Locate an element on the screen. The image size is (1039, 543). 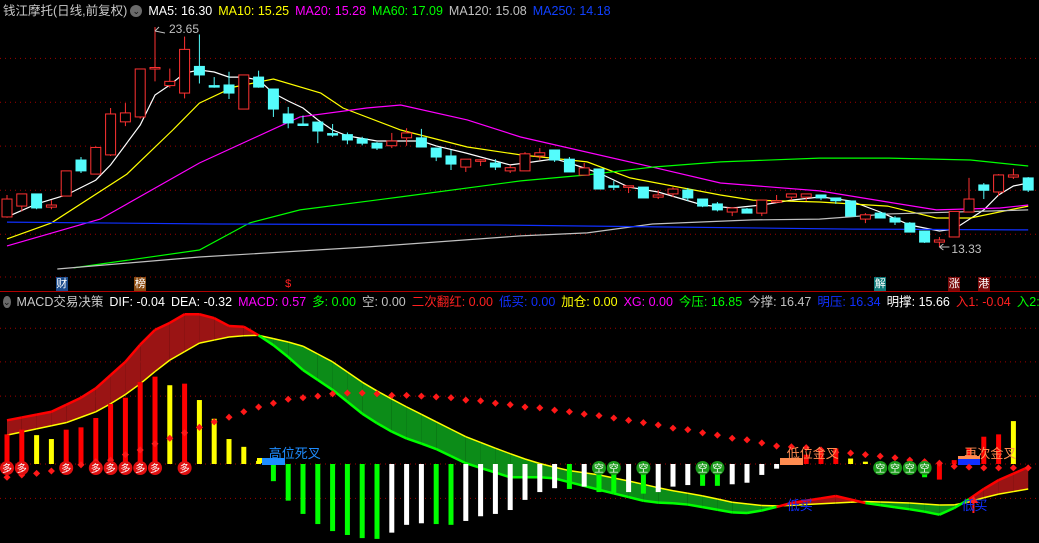
signal-label: 低位金叉 is located at coordinates (812, 453).